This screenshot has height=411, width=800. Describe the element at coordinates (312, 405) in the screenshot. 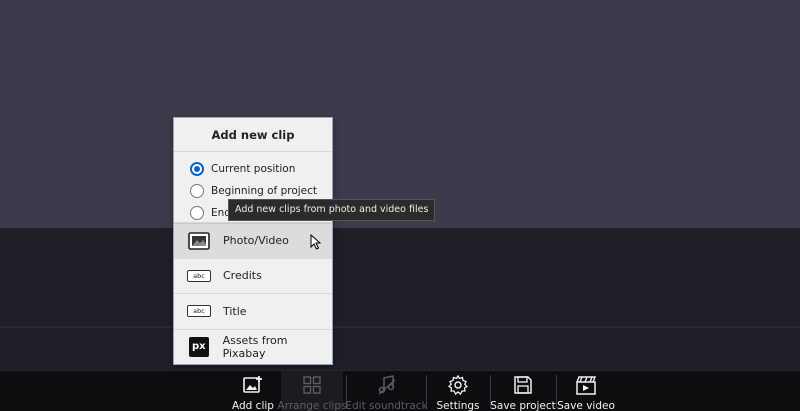

I see `arrange-clips-label: Arrange clips` at that location.